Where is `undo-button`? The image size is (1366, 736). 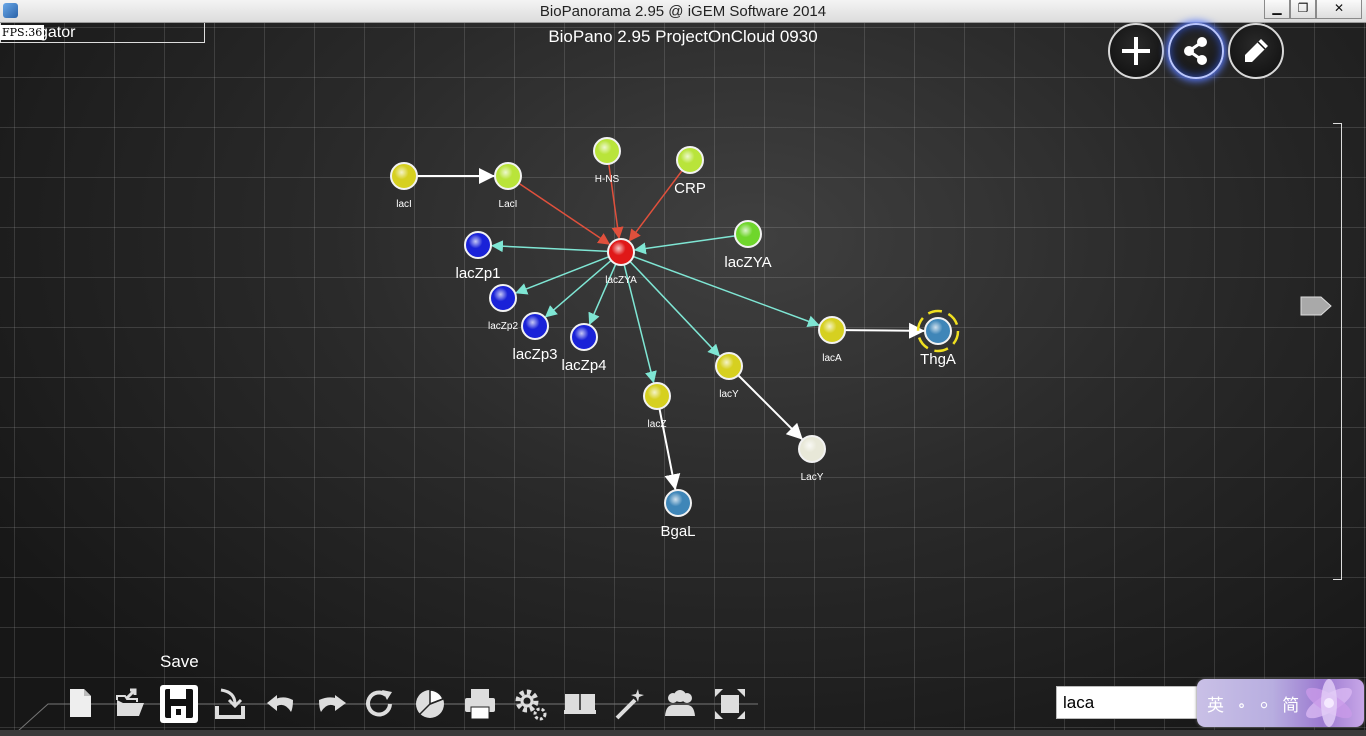
undo-button is located at coordinates (281, 704).